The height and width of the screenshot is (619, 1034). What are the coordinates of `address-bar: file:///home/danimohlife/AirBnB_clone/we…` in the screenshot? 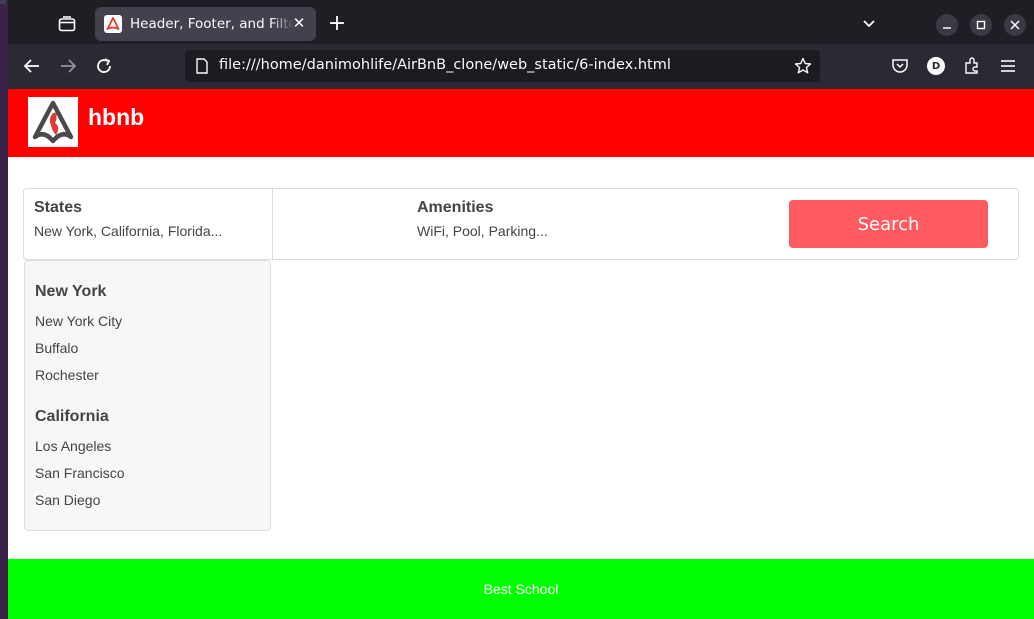 It's located at (502, 66).